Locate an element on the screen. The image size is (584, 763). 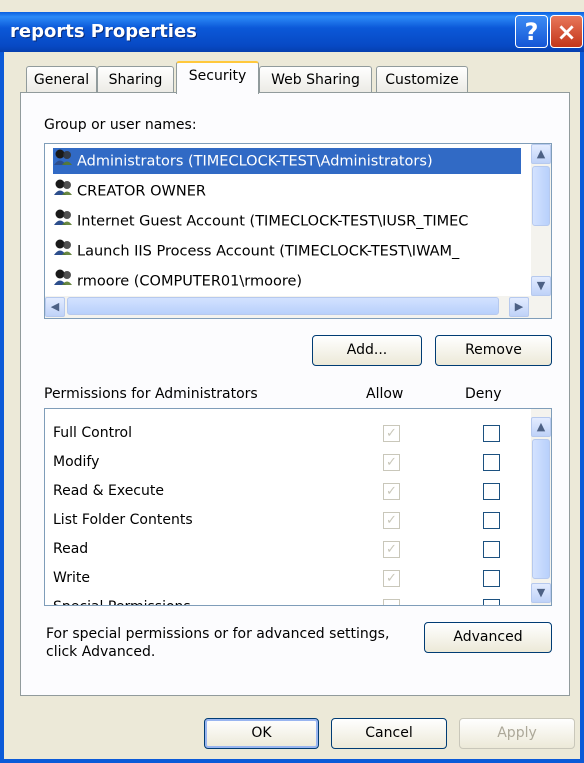
window-frame-right is located at coordinates (582, 407).